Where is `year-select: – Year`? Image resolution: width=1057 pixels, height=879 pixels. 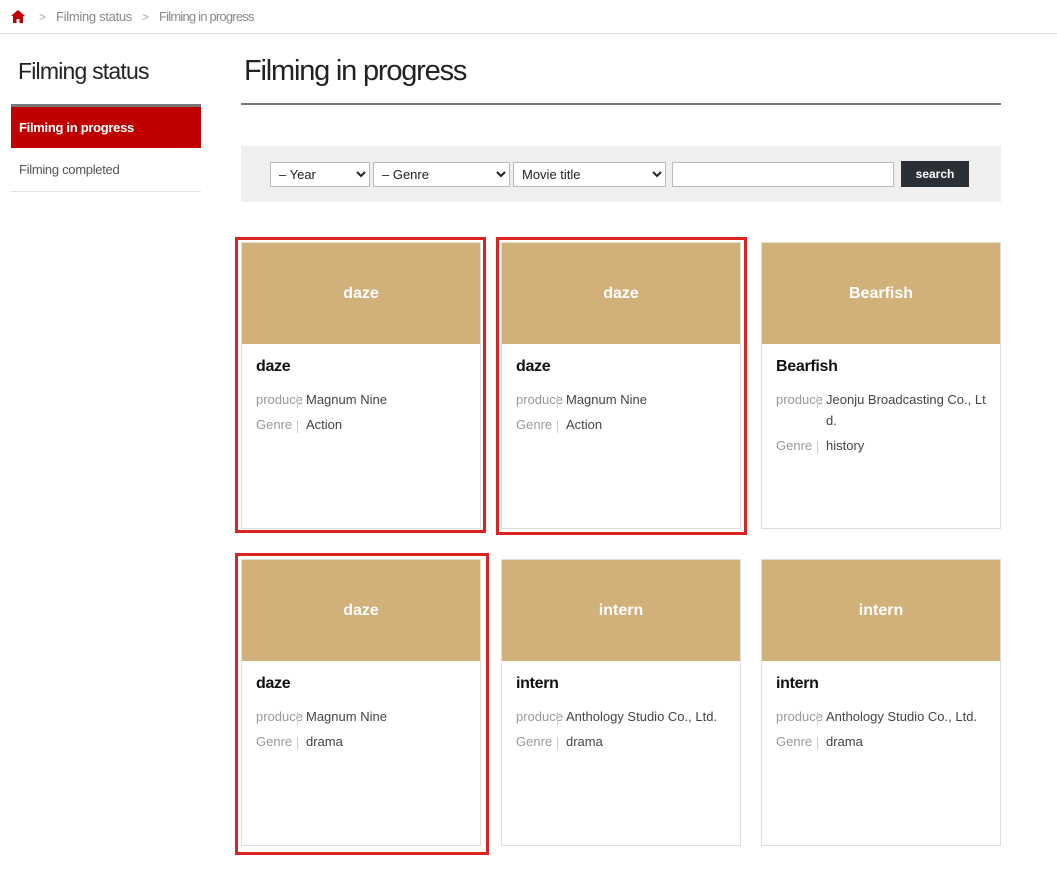 year-select: – Year is located at coordinates (320, 174).